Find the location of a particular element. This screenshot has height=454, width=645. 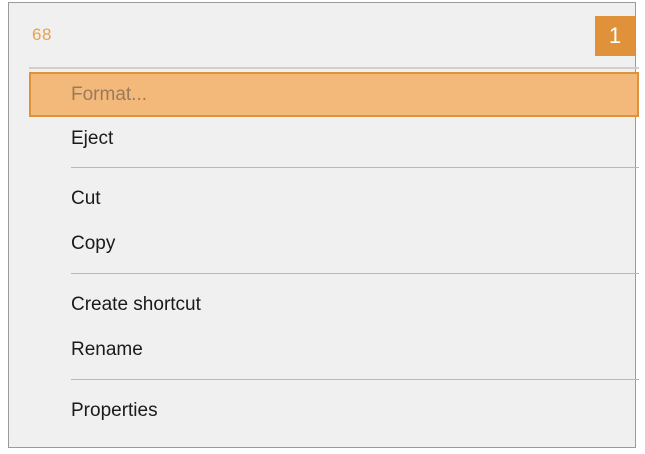

menu-top-border is located at coordinates (334, 68).